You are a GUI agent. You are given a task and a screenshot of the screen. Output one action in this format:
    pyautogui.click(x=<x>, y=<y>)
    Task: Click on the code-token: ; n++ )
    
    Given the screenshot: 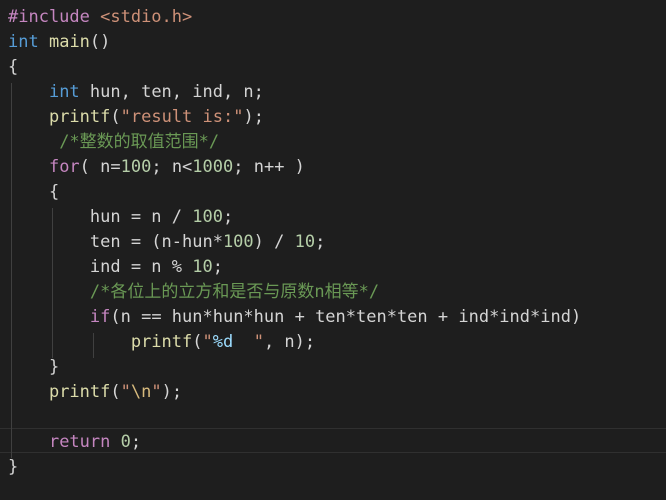 What is the action you would take?
    pyautogui.click(x=269, y=167)
    